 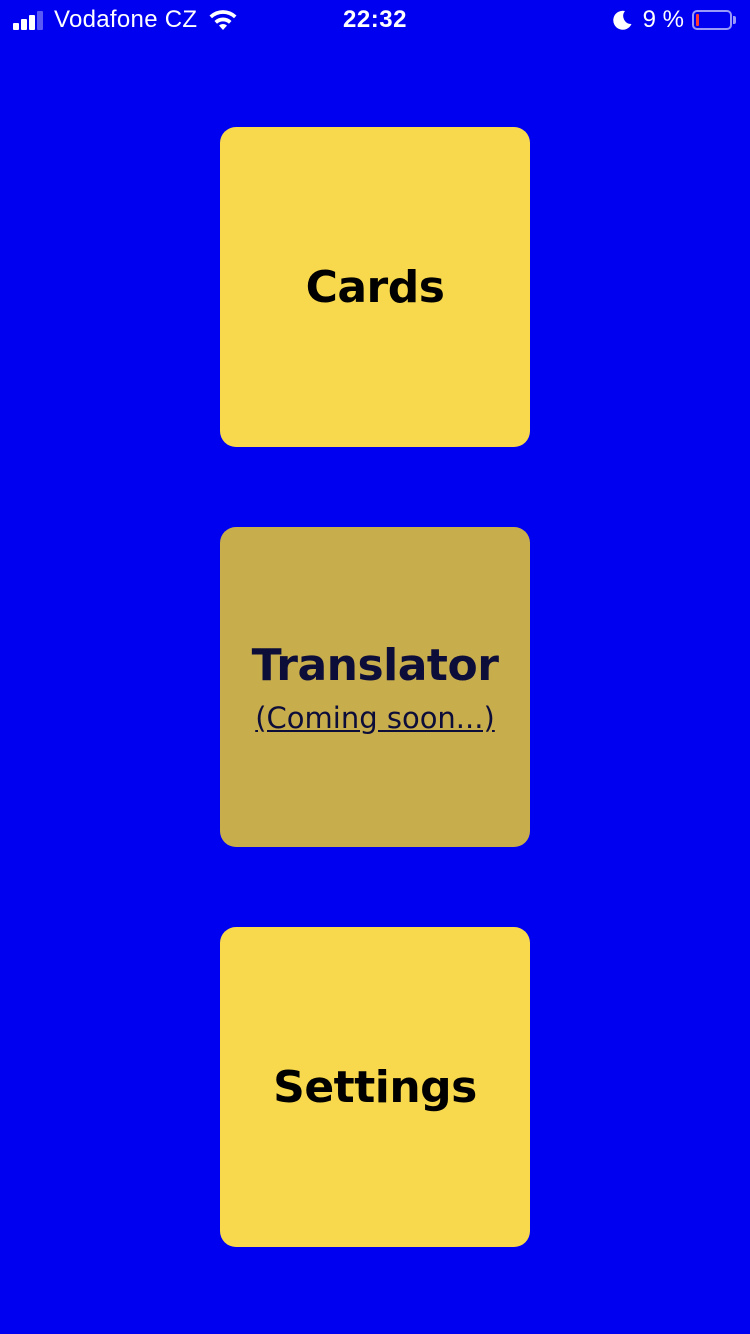 I want to click on settings-button: Settings, so click(x=375, y=1087).